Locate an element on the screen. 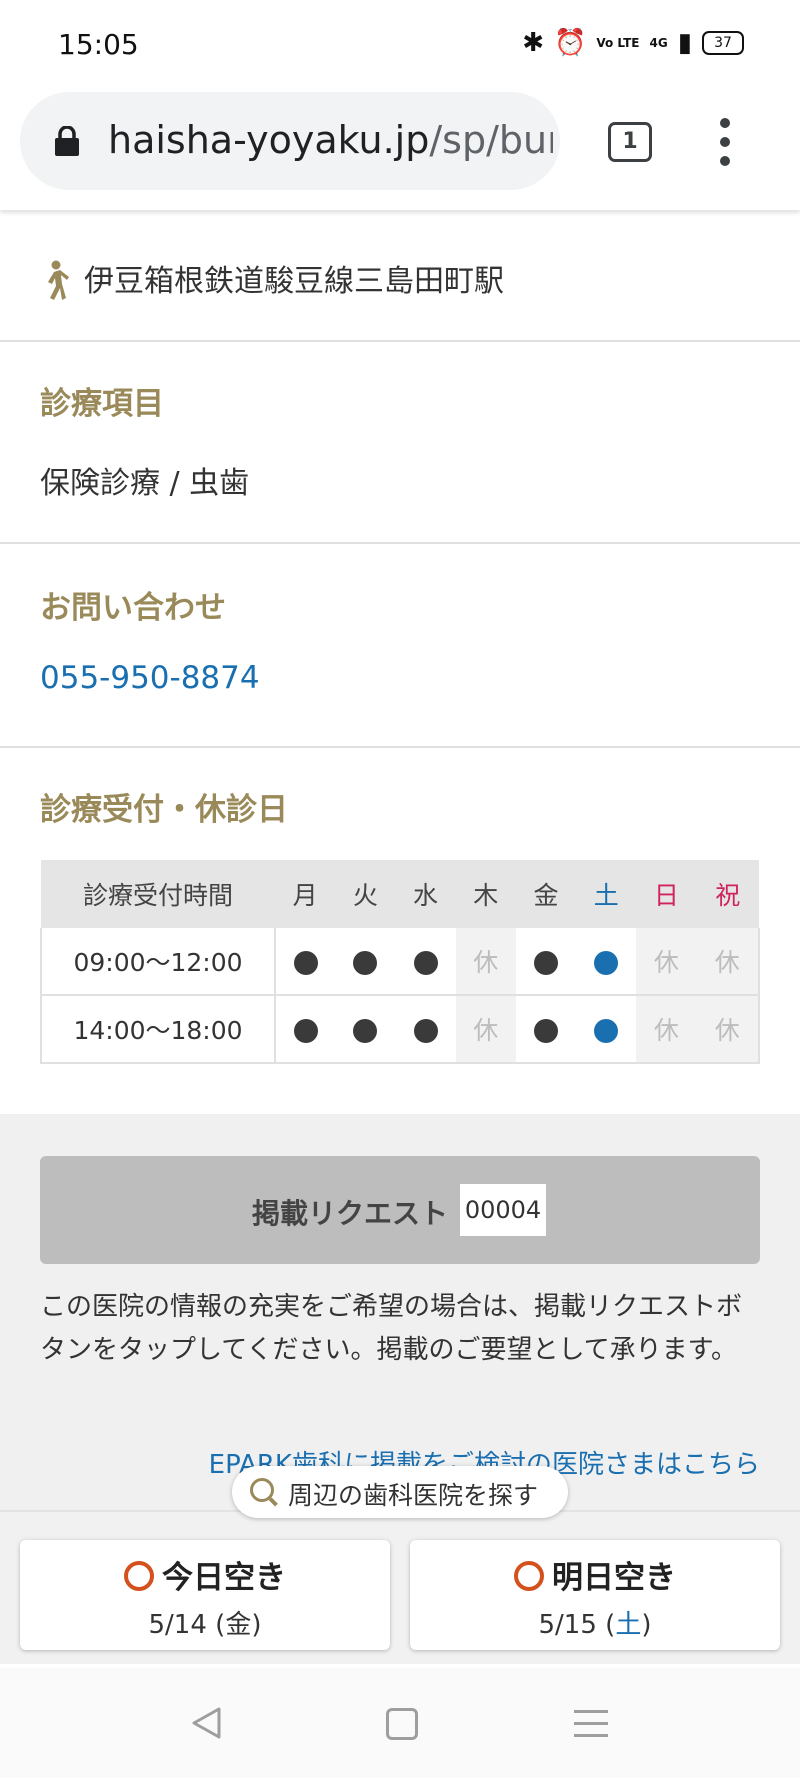 The height and width of the screenshot is (1778, 800). url-text: haisha-yoyaku.jp/sp/bur is located at coordinates (330, 140).